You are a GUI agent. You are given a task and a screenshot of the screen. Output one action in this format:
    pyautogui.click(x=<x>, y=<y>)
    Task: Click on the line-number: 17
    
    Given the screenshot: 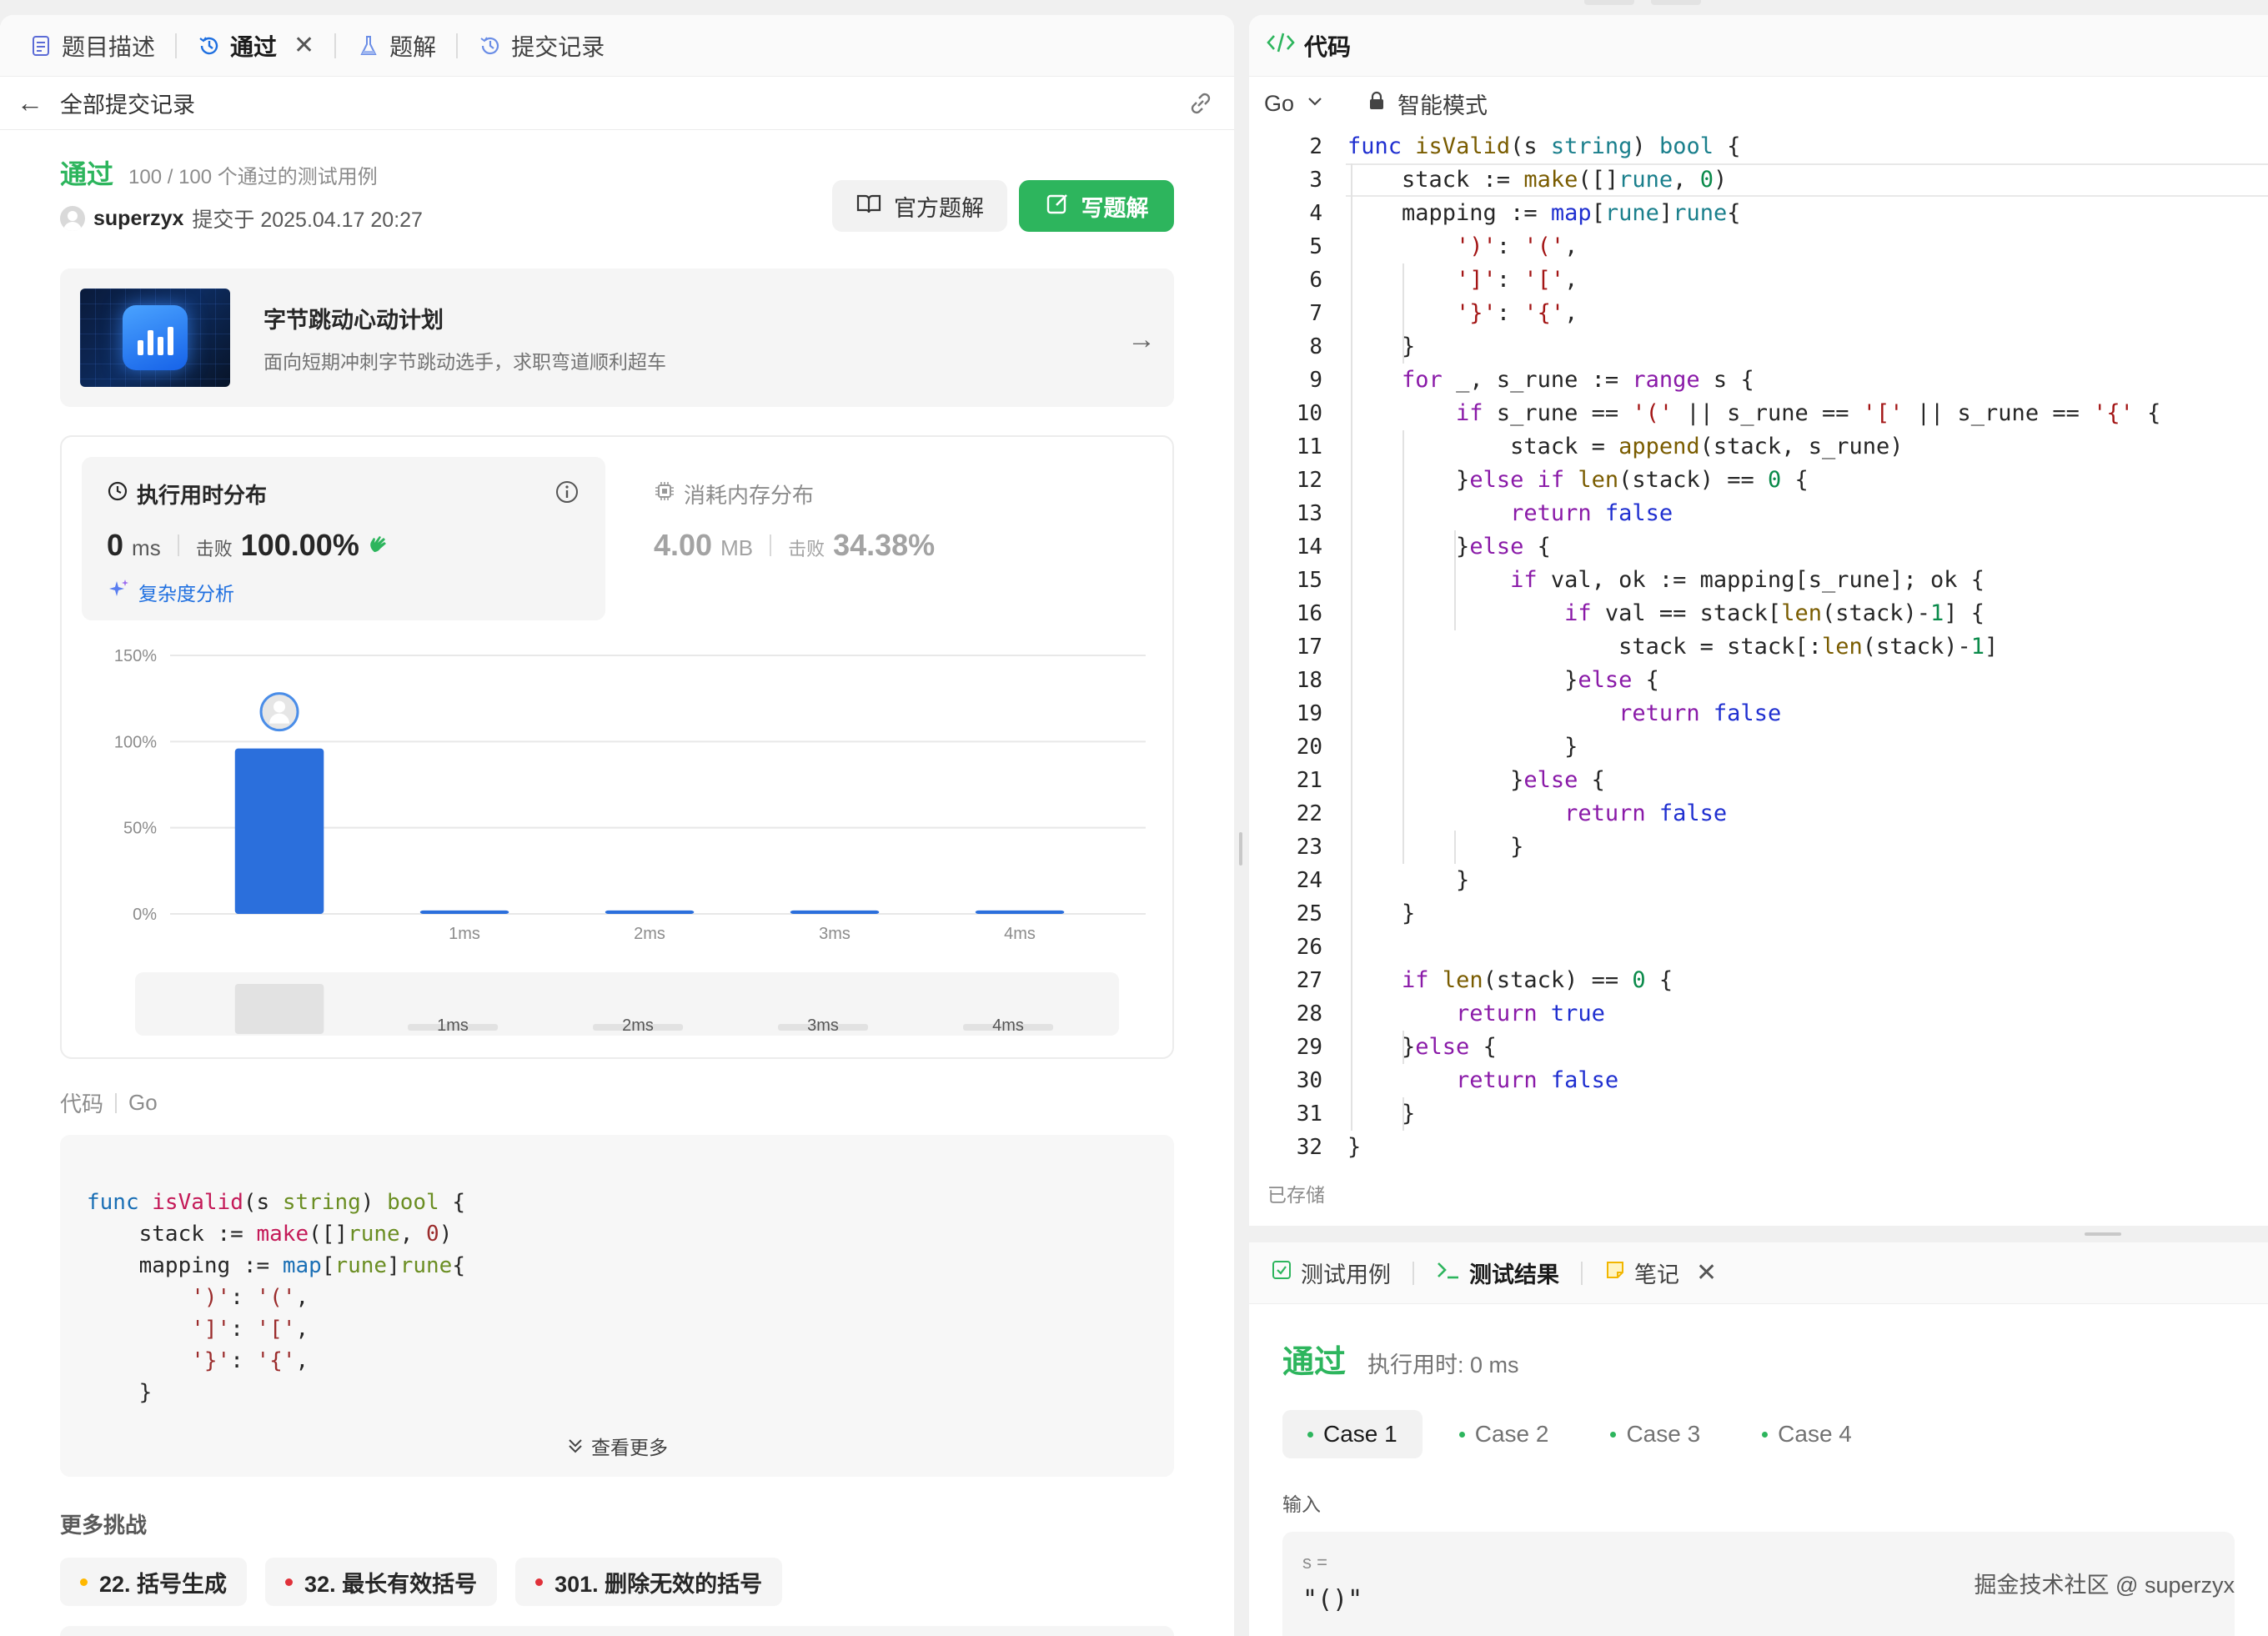 What is the action you would take?
    pyautogui.click(x=1309, y=647)
    